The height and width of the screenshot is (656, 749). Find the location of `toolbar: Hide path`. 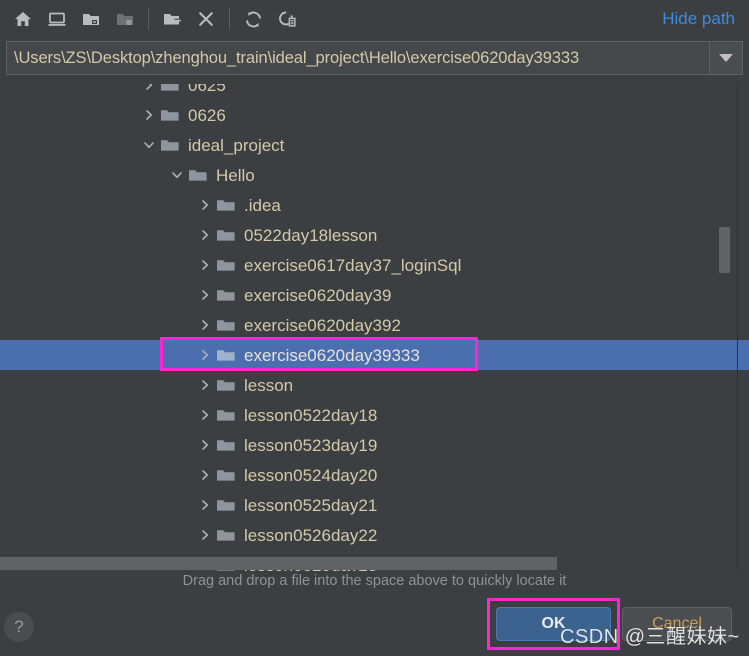

toolbar: Hide path is located at coordinates (374, 19).